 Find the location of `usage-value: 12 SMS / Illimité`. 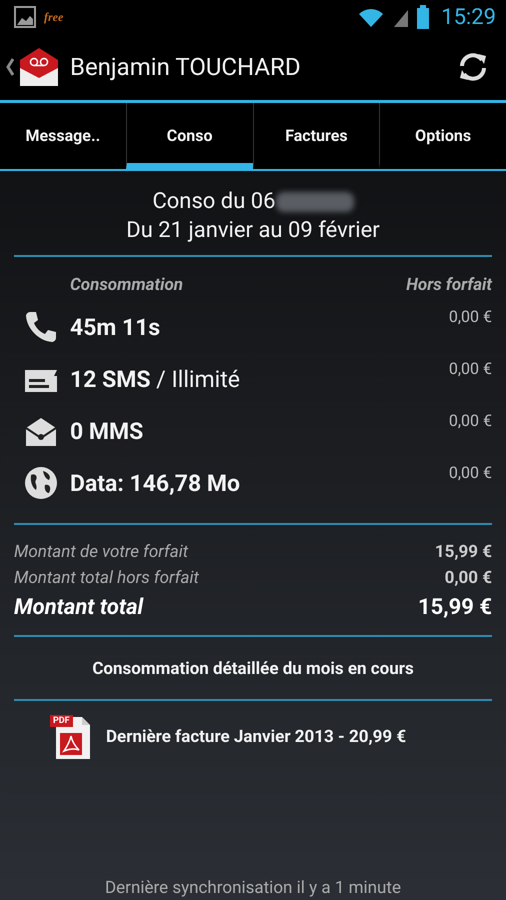

usage-value: 12 SMS / Illimité is located at coordinates (155, 379).